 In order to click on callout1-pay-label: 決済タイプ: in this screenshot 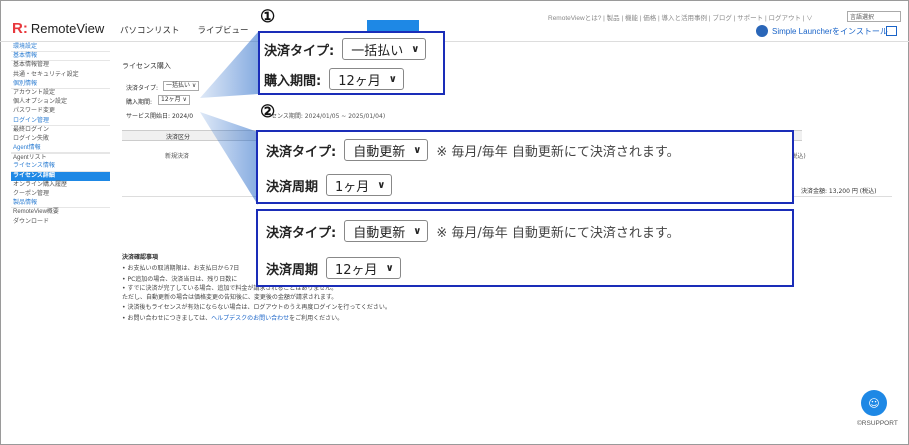, I will do `click(299, 51)`.